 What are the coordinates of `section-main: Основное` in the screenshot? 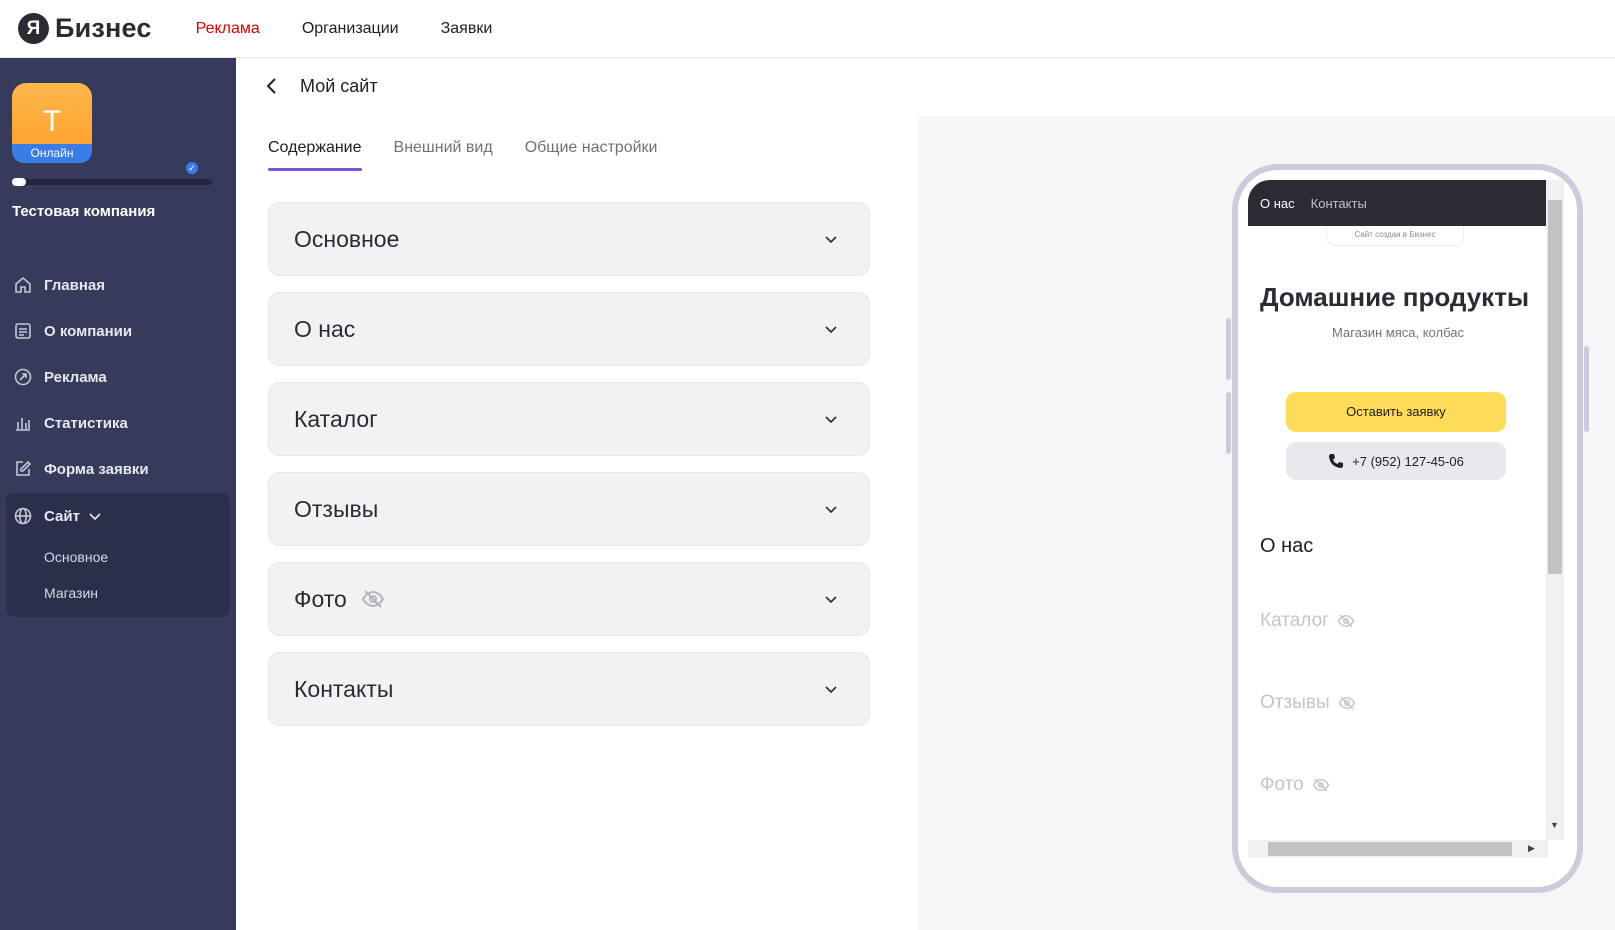 It's located at (569, 239).